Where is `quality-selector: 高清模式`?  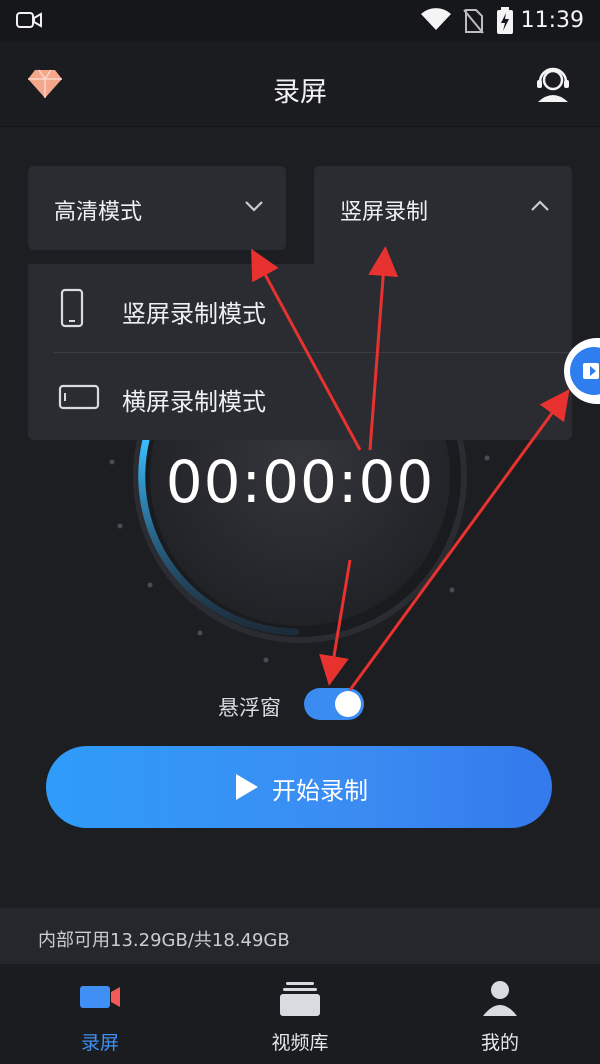
quality-selector: 高清模式 is located at coordinates (157, 208).